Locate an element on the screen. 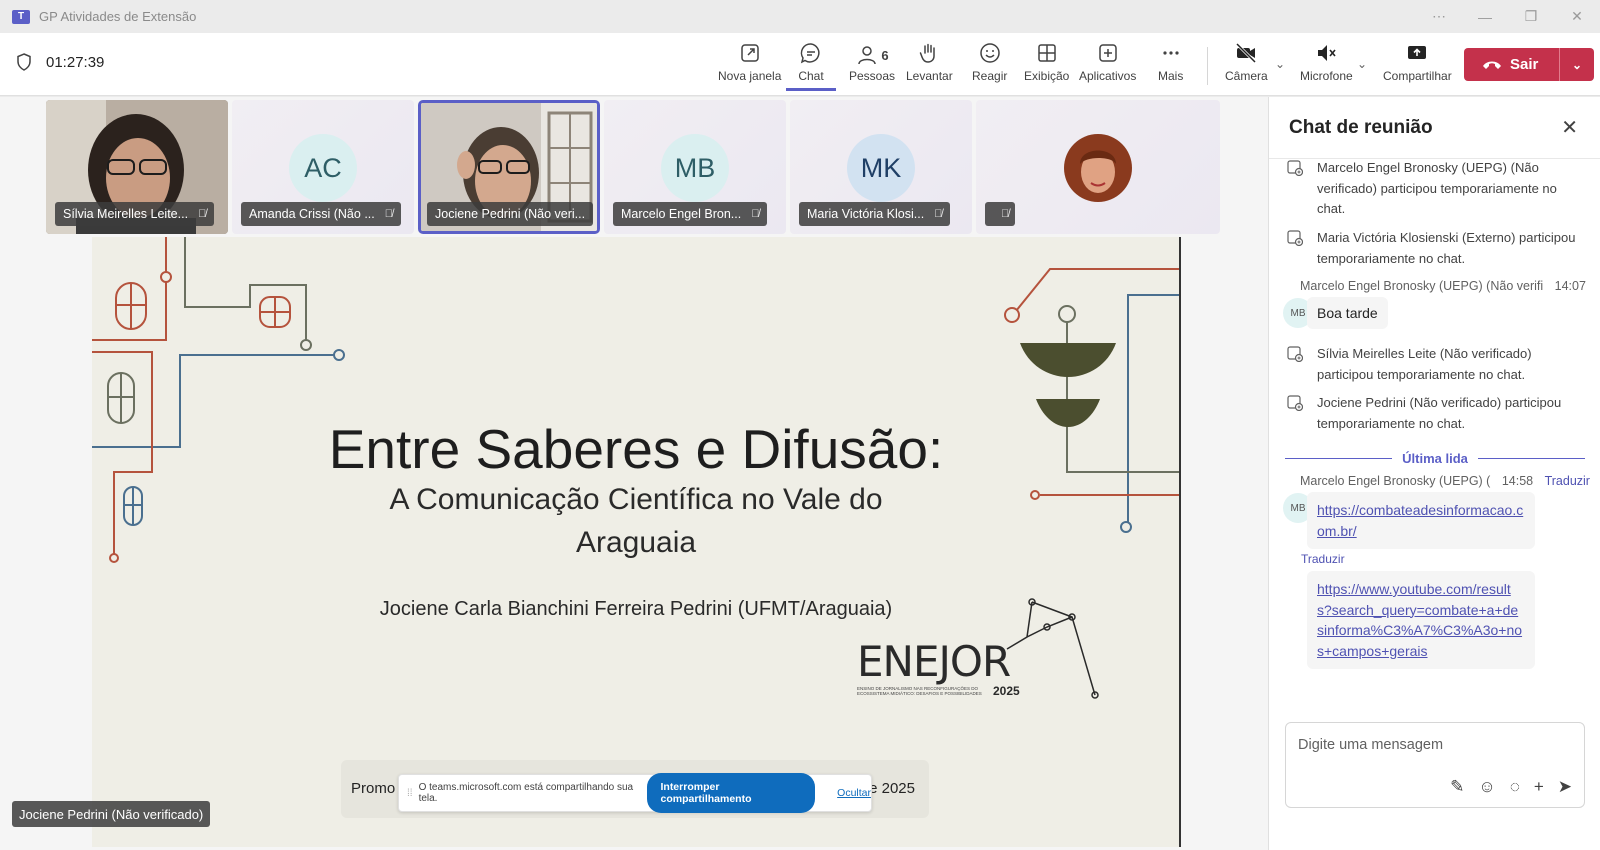 This screenshot has width=1600, height=850. new-window-button: Nova janela is located at coordinates (749, 66).